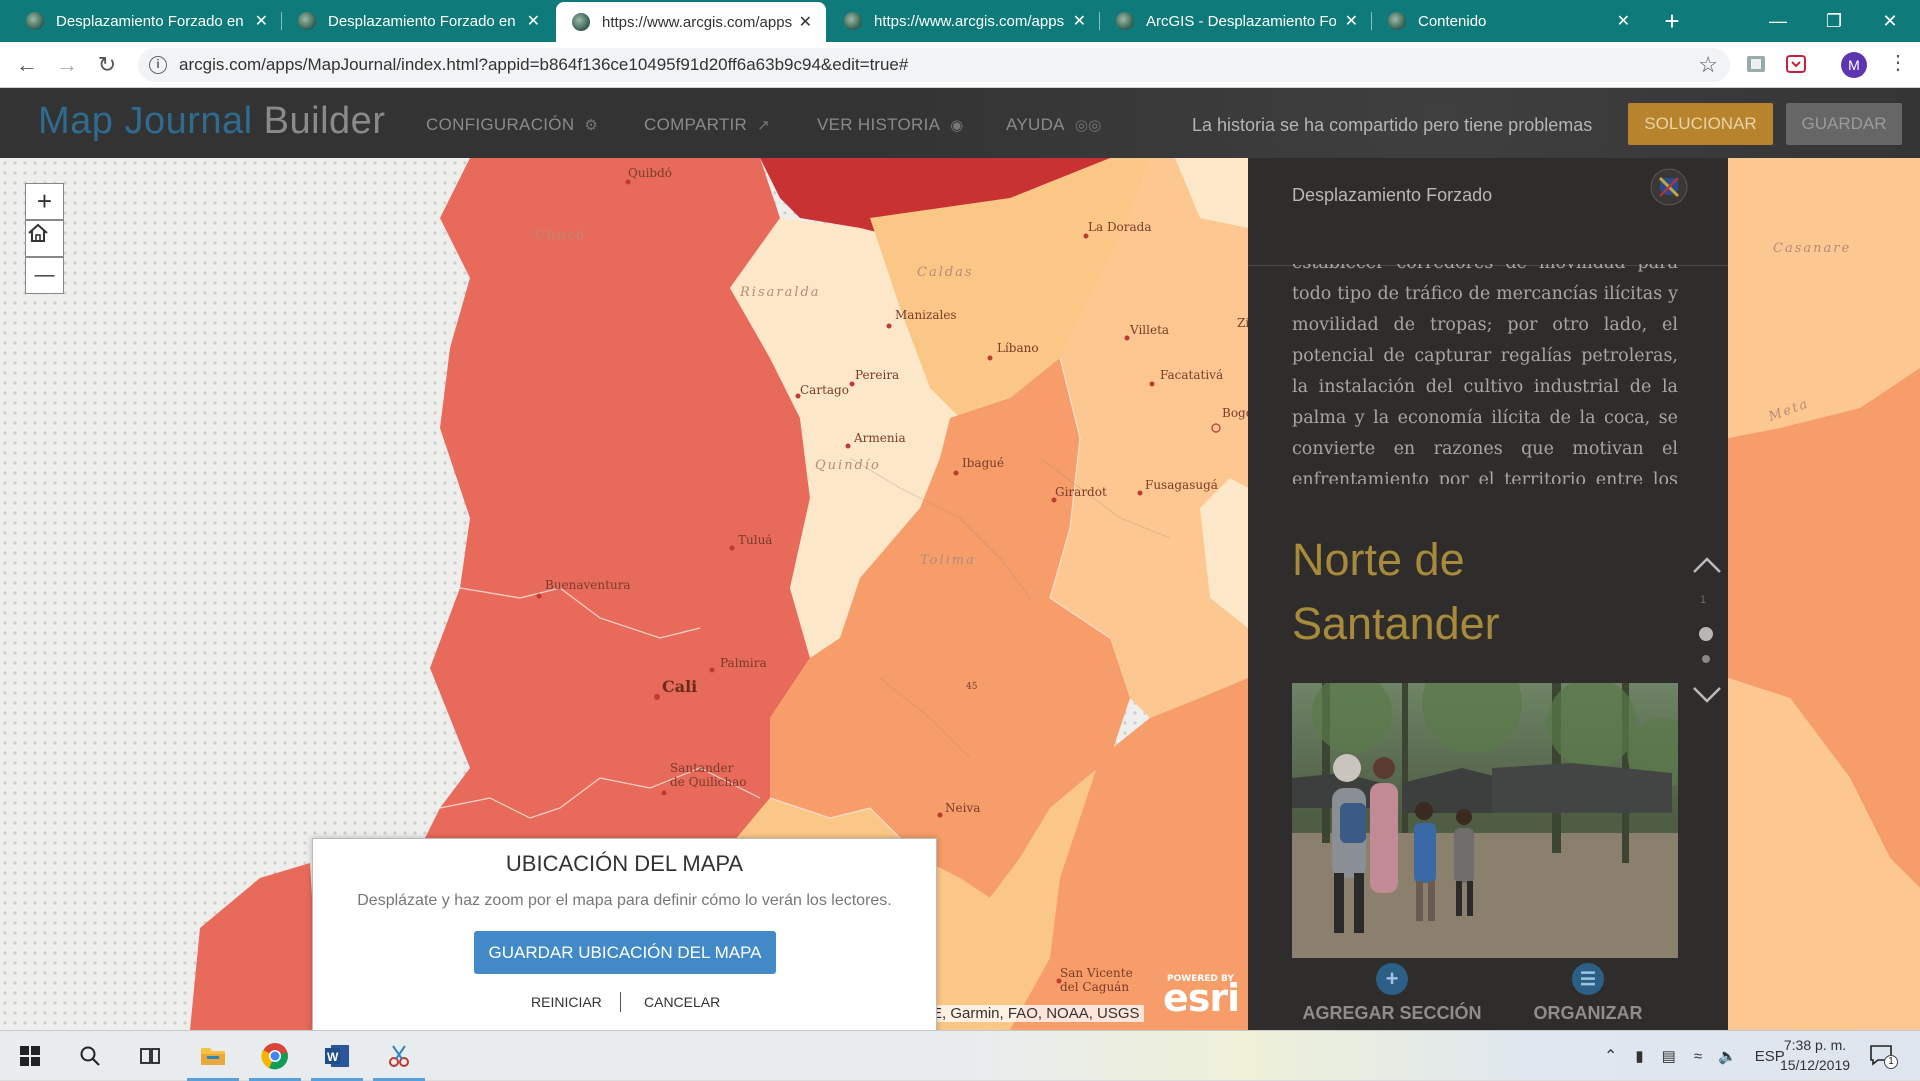 The image size is (1920, 1081). What do you see at coordinates (1054, 125) in the screenshot?
I see `help-menu: AYUDA ◎◎` at bounding box center [1054, 125].